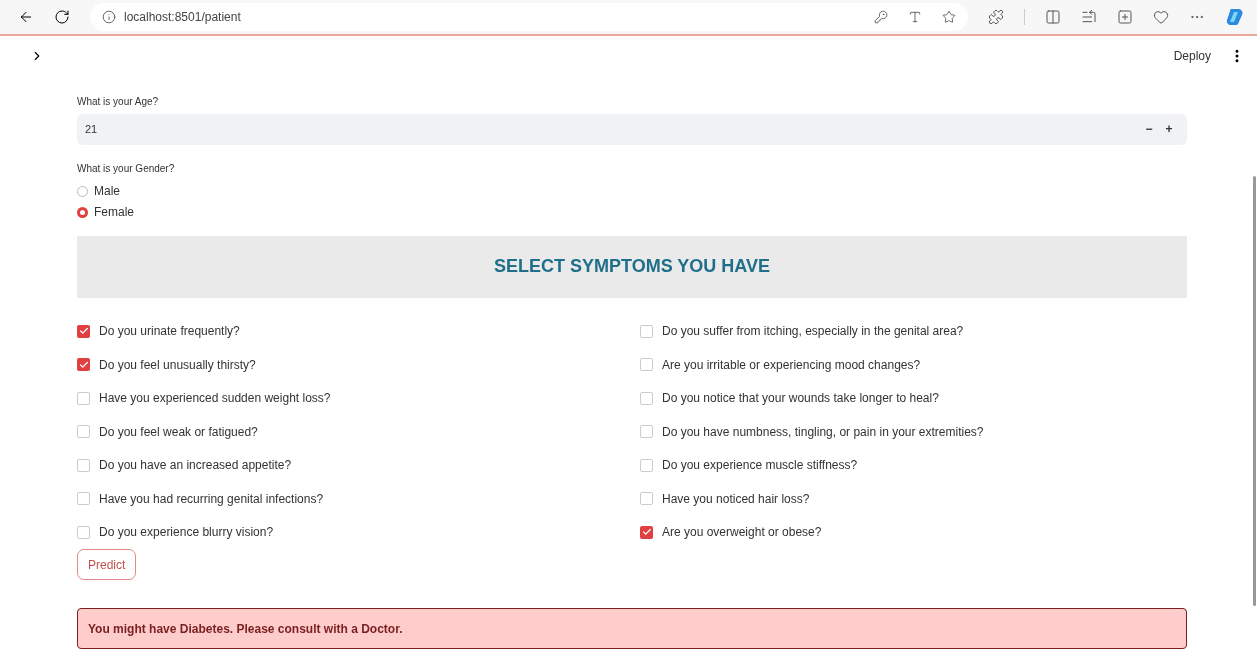  Describe the element at coordinates (109, 16) in the screenshot. I see `info-icon` at that location.